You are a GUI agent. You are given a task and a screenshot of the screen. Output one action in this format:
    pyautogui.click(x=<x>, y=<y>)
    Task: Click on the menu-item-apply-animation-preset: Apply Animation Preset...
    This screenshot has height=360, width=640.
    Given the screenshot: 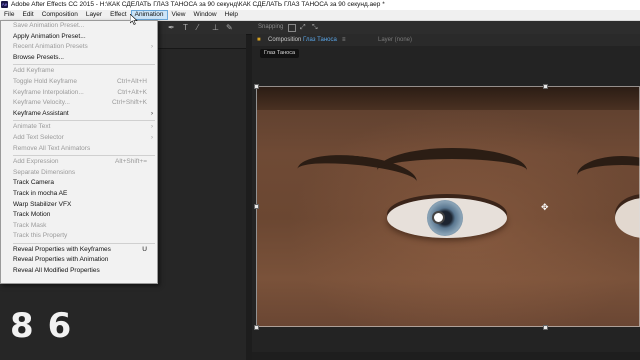 What is the action you would take?
    pyautogui.click(x=79, y=37)
    